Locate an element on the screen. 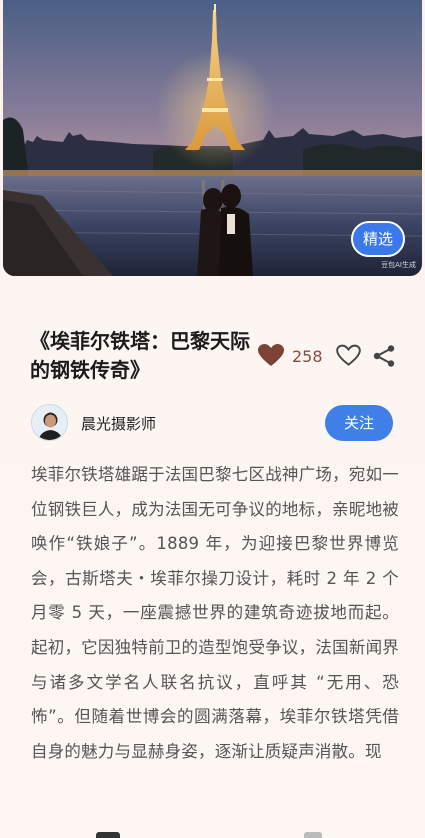 This screenshot has height=838, width=425. like-count: 258 is located at coordinates (307, 356).